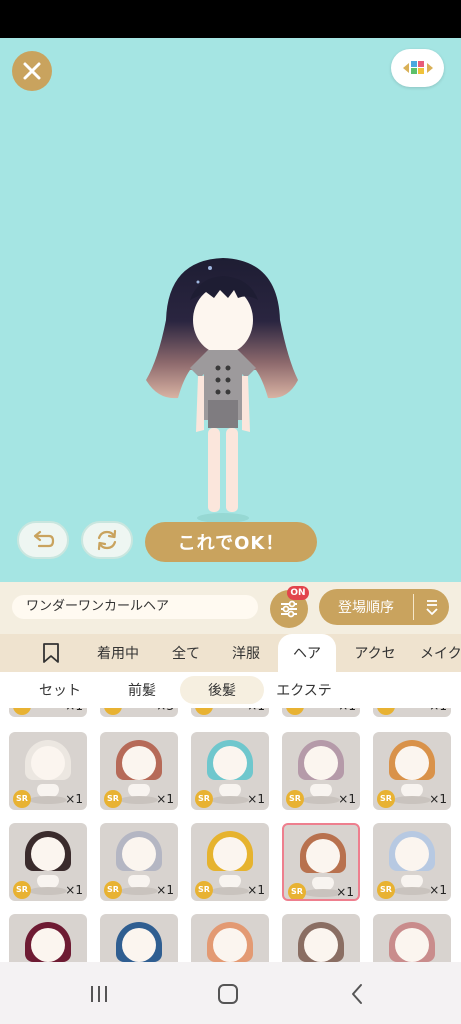  I want to click on close-icon, so click(32, 71).